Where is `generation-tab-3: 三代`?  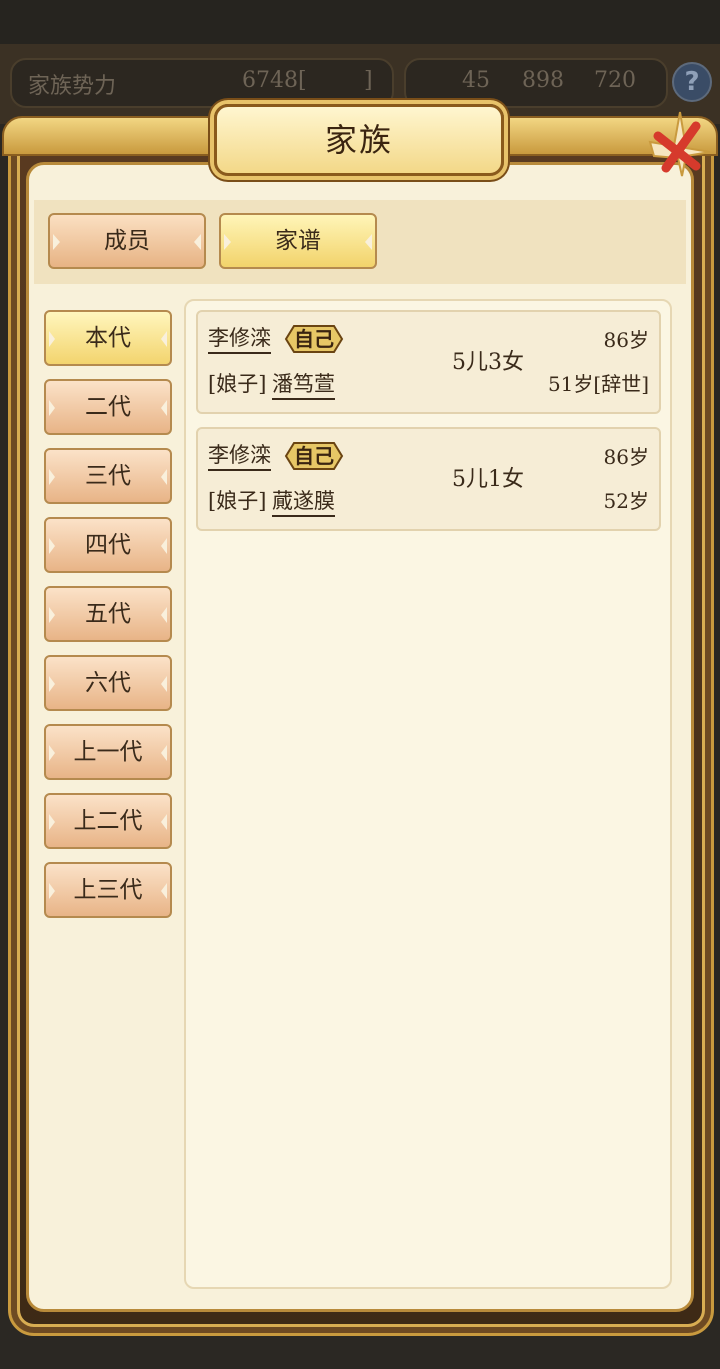
generation-tab-3: 三代 is located at coordinates (108, 476).